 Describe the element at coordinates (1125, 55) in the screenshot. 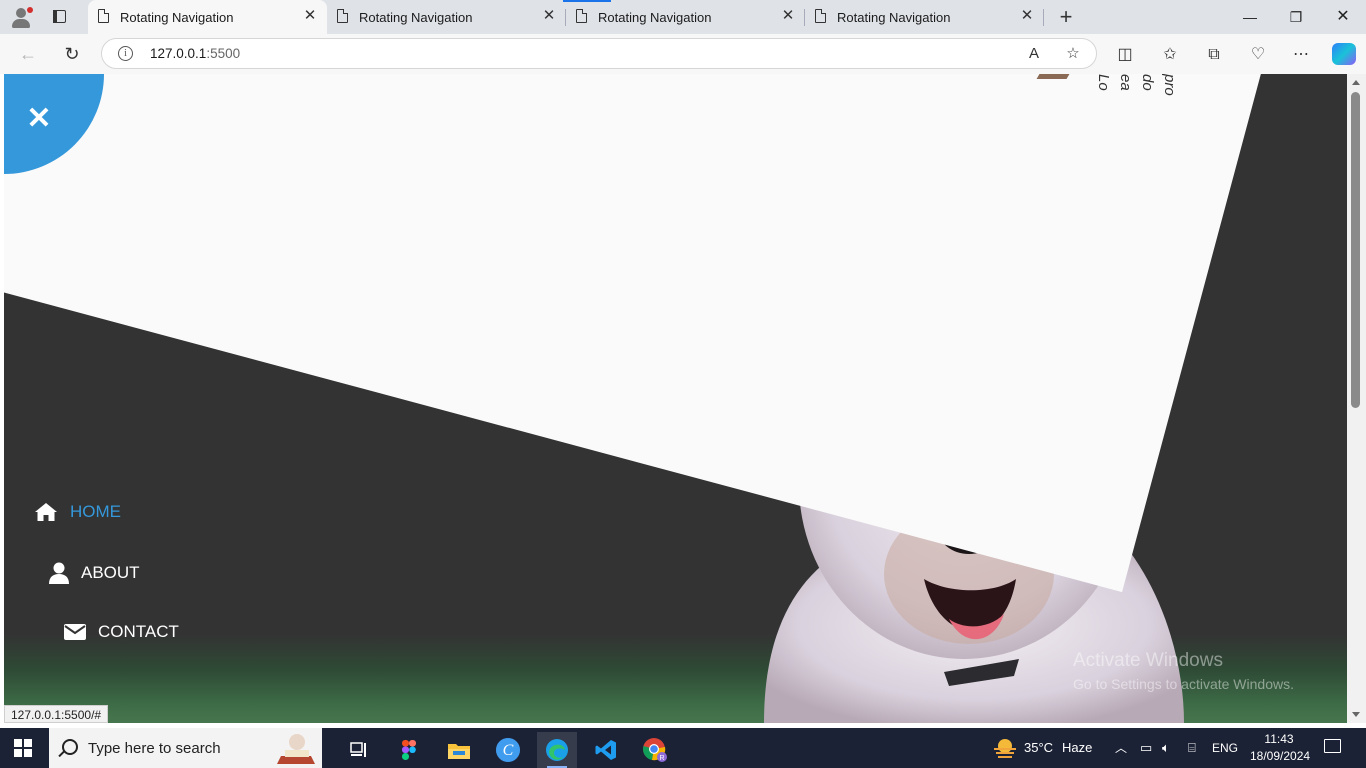

I see `split-screen-icon: ◫` at that location.